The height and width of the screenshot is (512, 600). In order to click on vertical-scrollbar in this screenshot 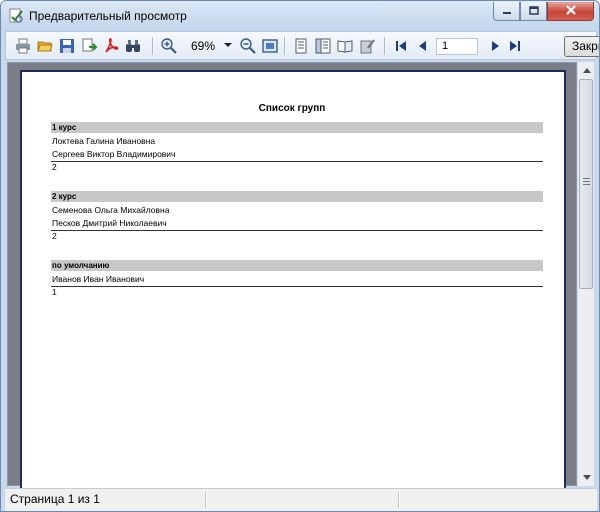, I will do `click(585, 274)`.